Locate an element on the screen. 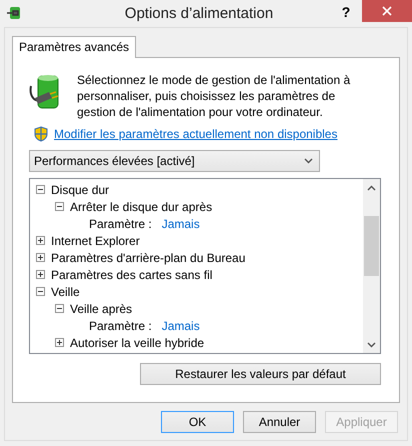 Image resolution: width=412 pixels, height=446 pixels. help-button: ? is located at coordinates (346, 12).